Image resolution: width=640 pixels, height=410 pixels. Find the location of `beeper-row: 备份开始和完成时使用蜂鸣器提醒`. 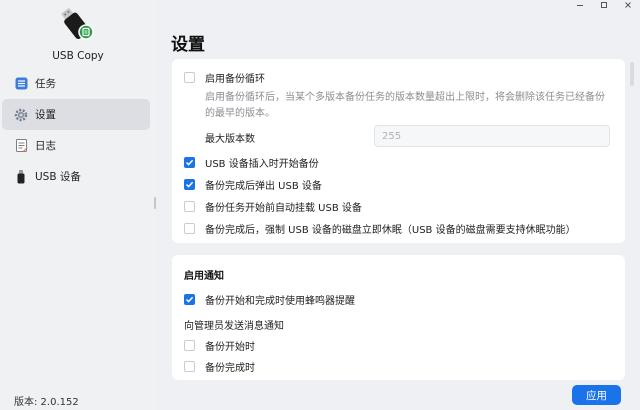

beeper-row: 备份开始和完成时使用蜂鸣器提醒 is located at coordinates (269, 299).